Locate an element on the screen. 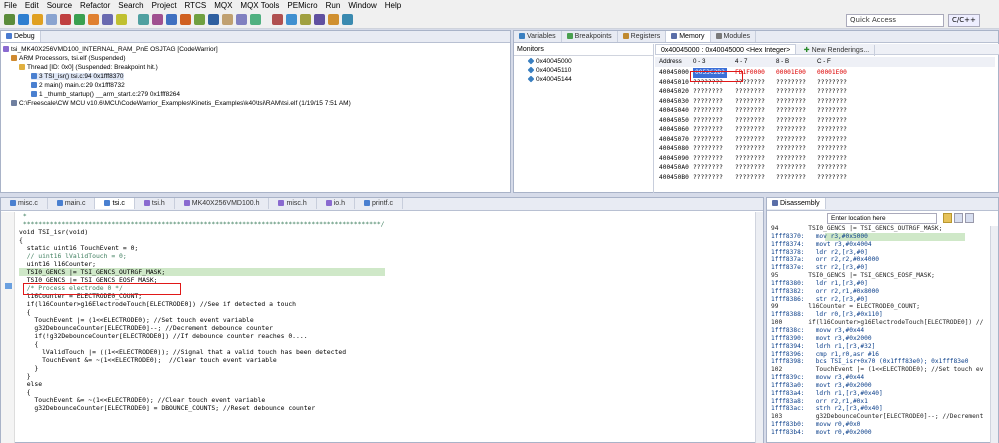 The width and height of the screenshot is (999, 443). tab-main-c: main.c is located at coordinates (72, 203).